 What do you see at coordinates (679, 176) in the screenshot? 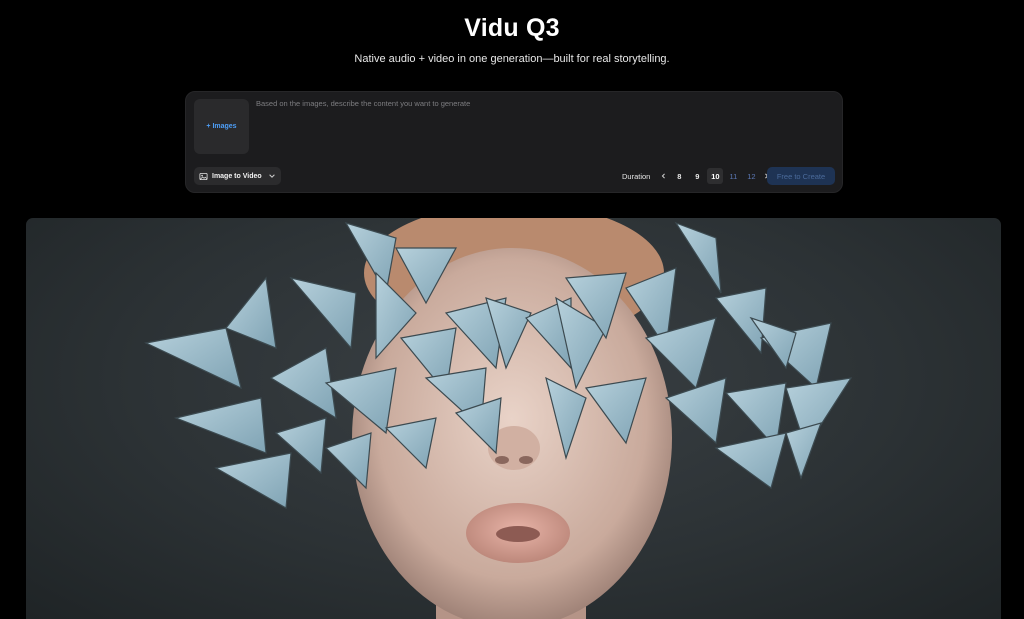
I see `duration-option-8: 8` at bounding box center [679, 176].